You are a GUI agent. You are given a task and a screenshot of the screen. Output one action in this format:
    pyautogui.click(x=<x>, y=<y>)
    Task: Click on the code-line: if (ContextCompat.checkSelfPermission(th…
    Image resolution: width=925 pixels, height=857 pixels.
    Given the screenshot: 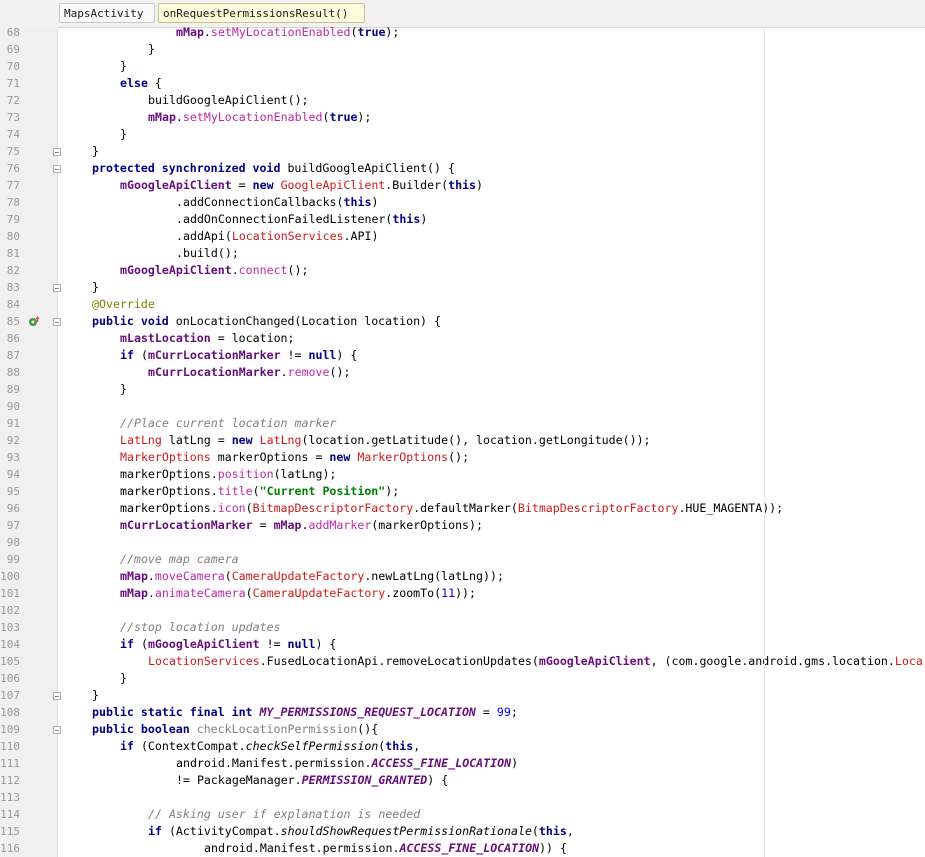 What is the action you would take?
    pyautogui.click(x=270, y=746)
    